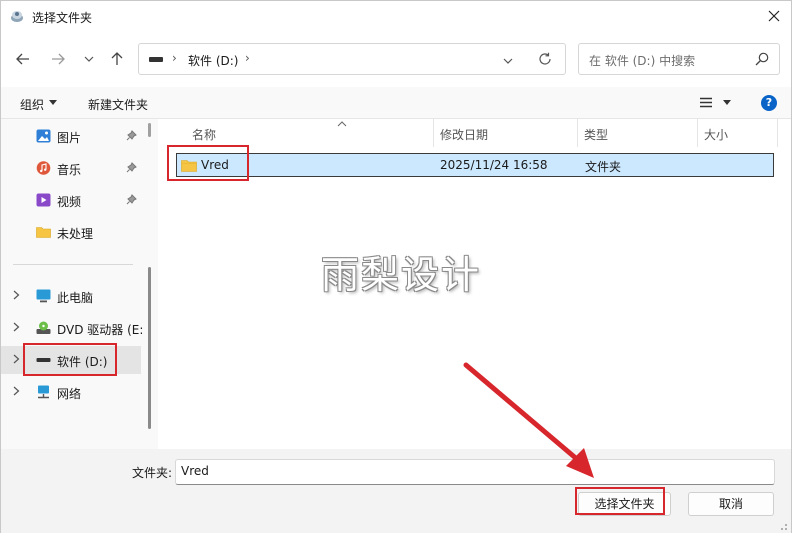 The height and width of the screenshot is (533, 792). Describe the element at coordinates (731, 504) in the screenshot. I see `cancel-button: 取消` at that location.